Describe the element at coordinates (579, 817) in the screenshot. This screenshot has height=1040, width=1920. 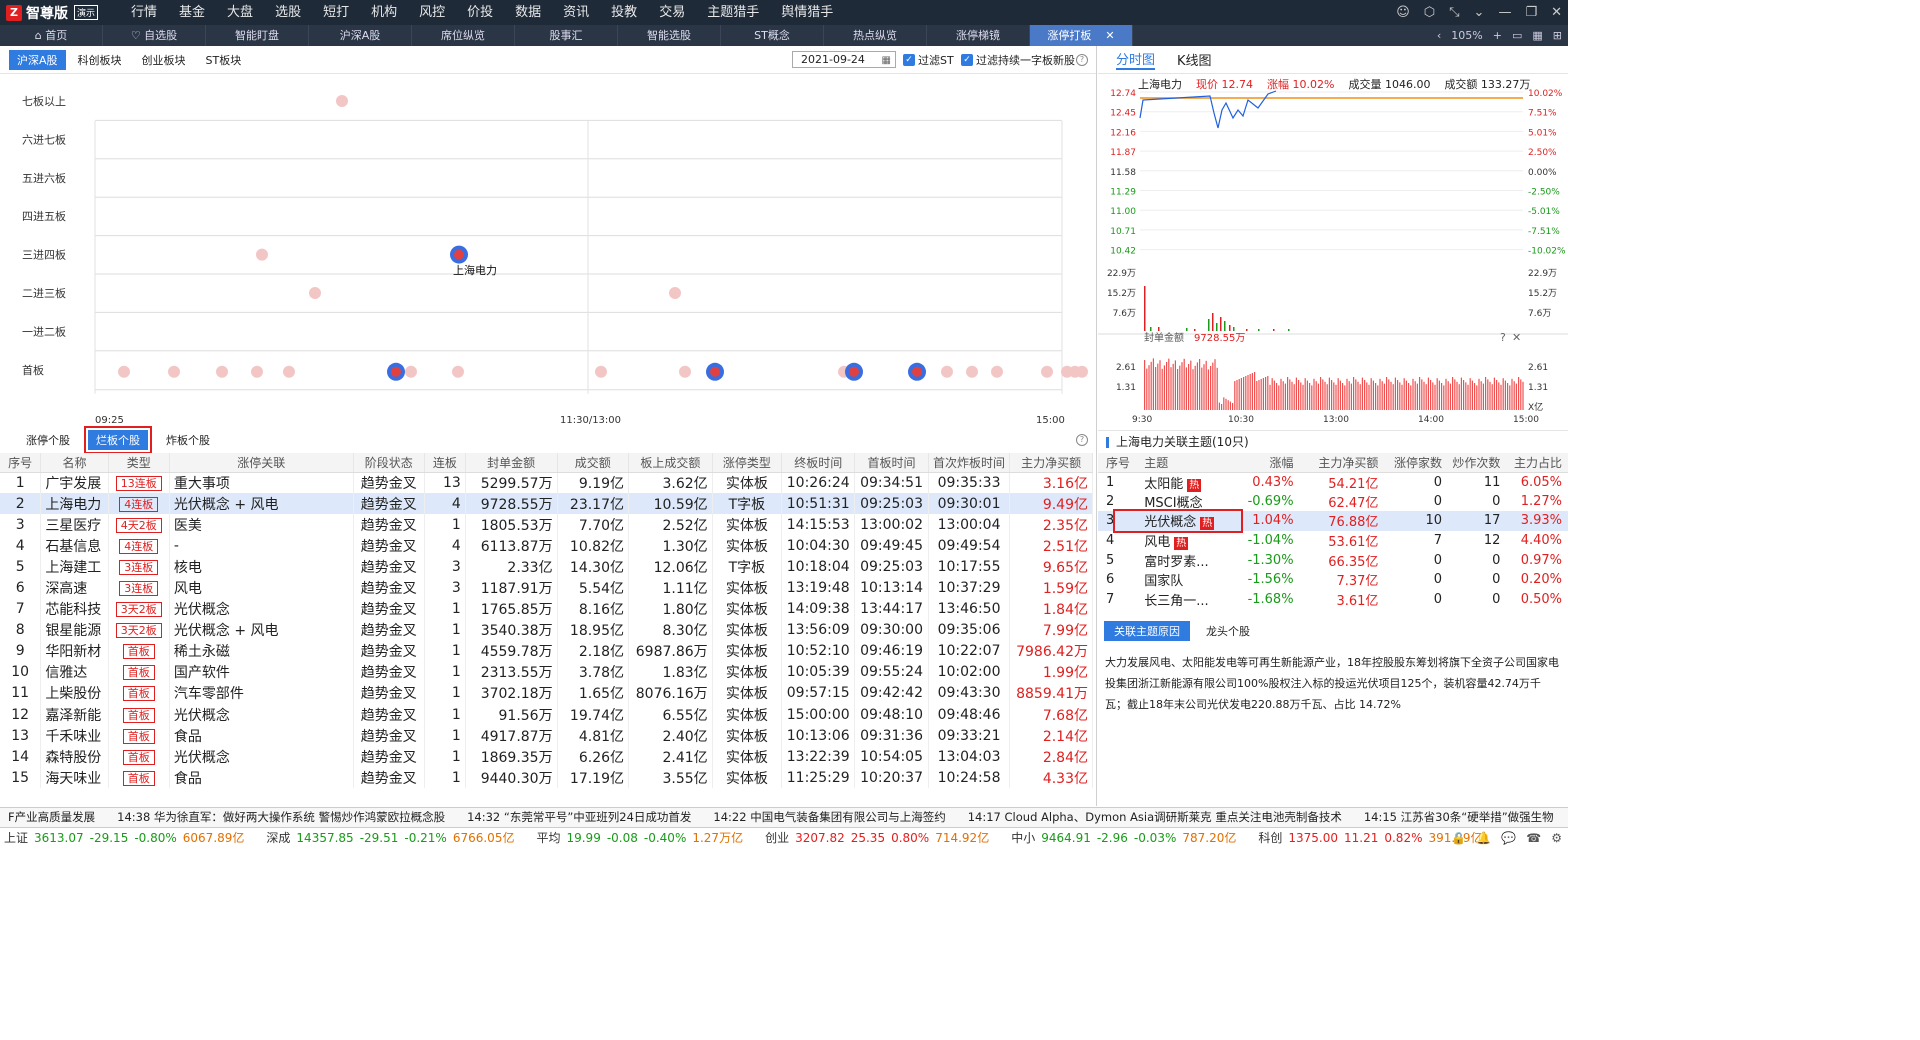
I see `news-item: 14:32 “东莞常平号”中亚班列24日成功首发` at that location.